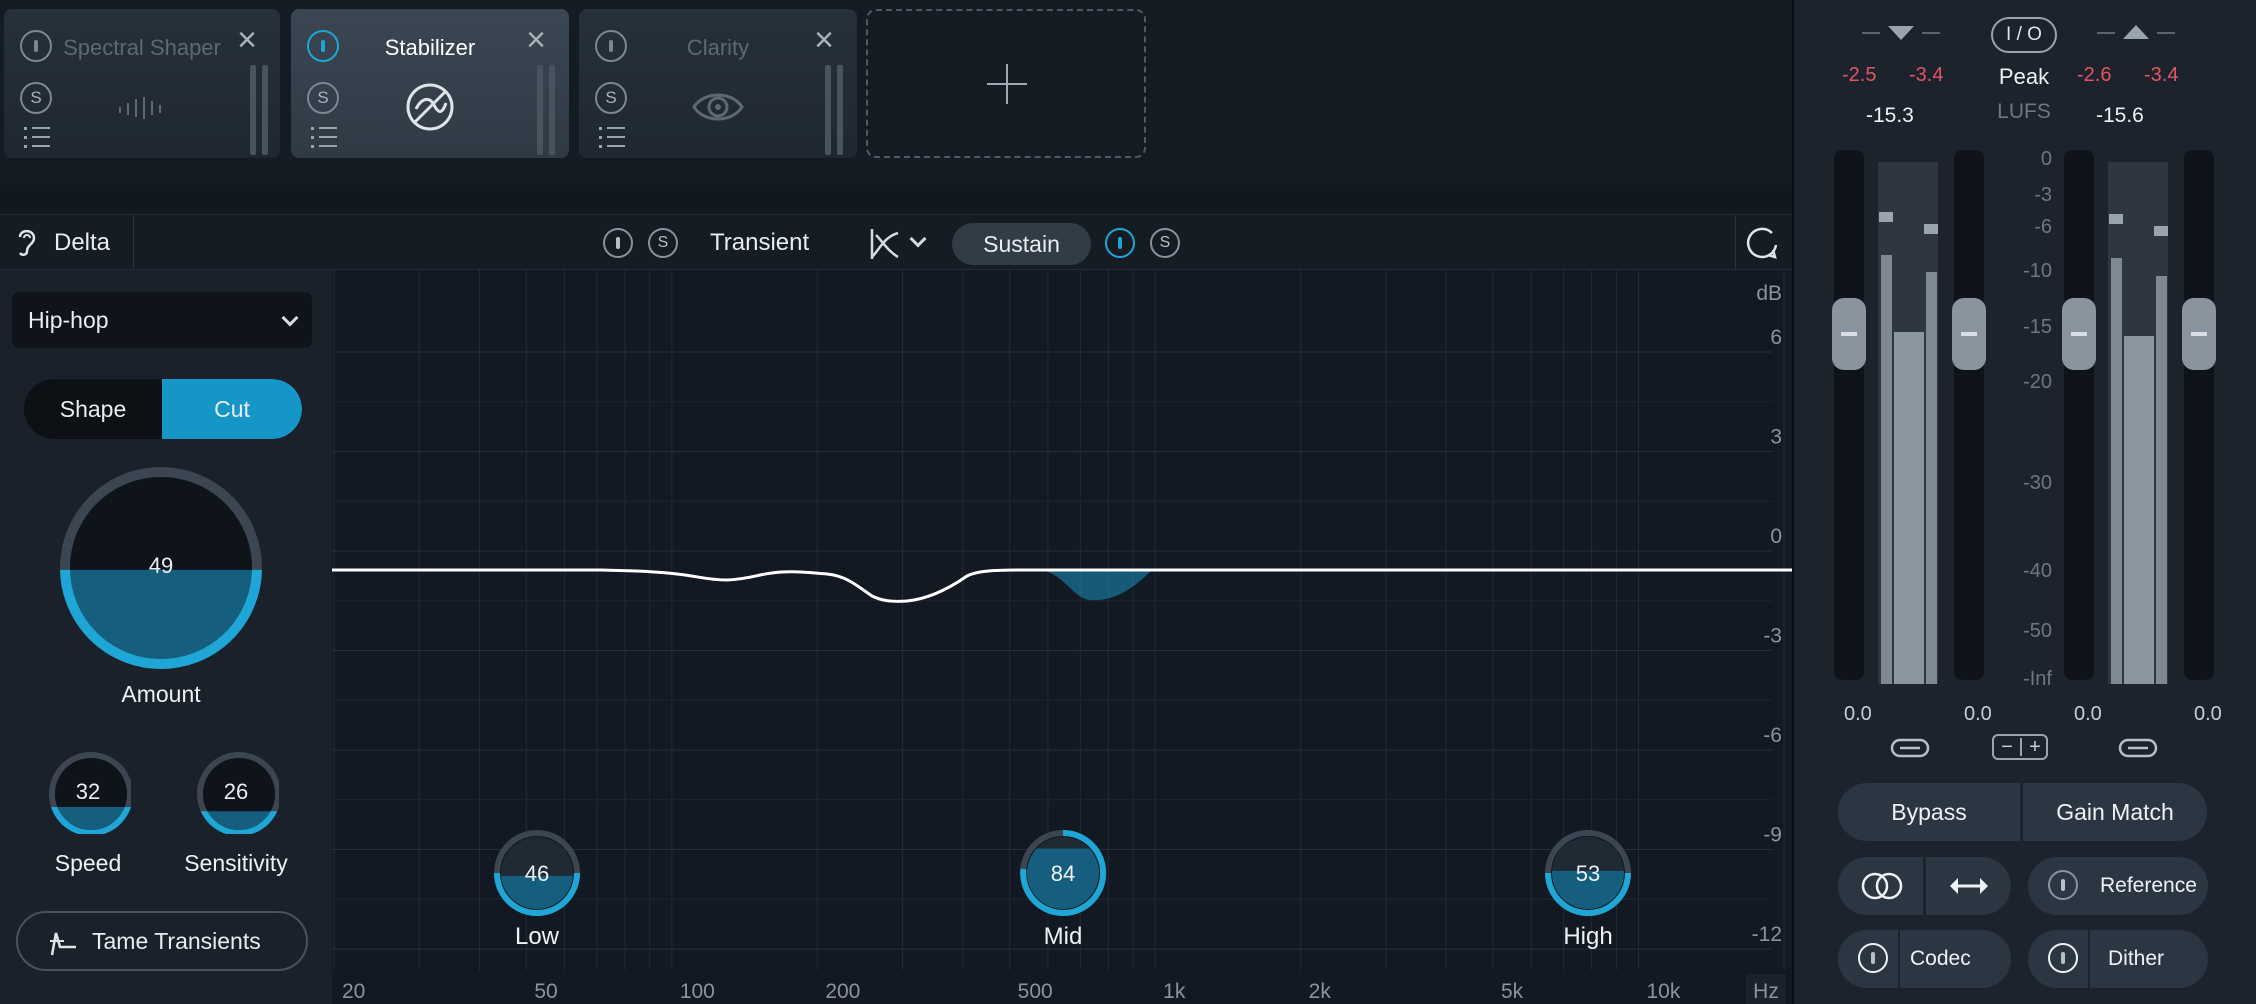 This screenshot has width=2256, height=1004. Describe the element at coordinates (1772, 835) in the screenshot. I see `db-tick-label: -9` at that location.